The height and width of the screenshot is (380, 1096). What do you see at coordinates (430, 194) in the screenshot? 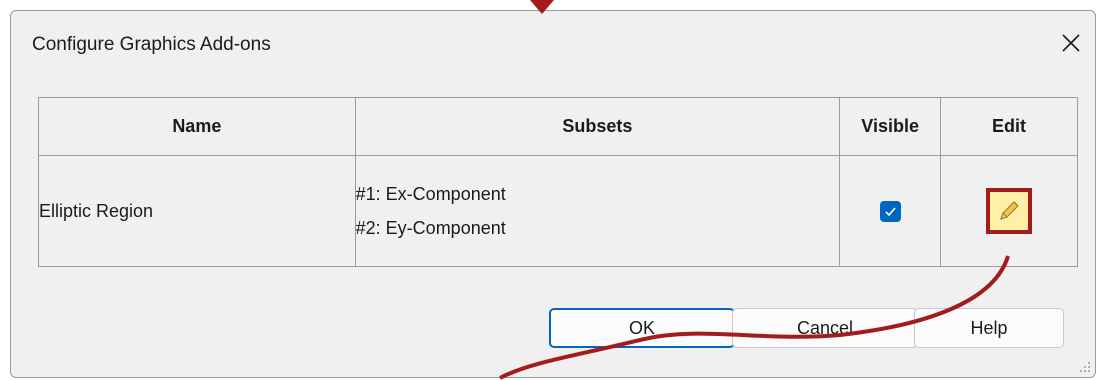
I see `subset-item: #1: Ex-Component` at bounding box center [430, 194].